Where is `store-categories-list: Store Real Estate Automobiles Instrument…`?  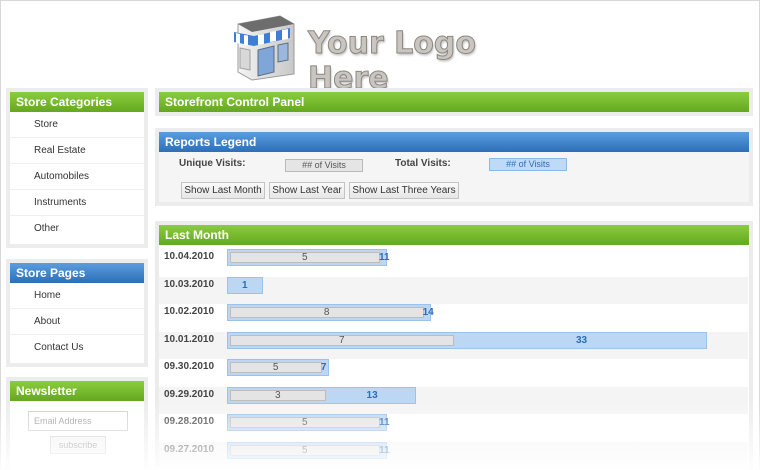
store-categories-list: Store Real Estate Automobiles Instrument… is located at coordinates (77, 177).